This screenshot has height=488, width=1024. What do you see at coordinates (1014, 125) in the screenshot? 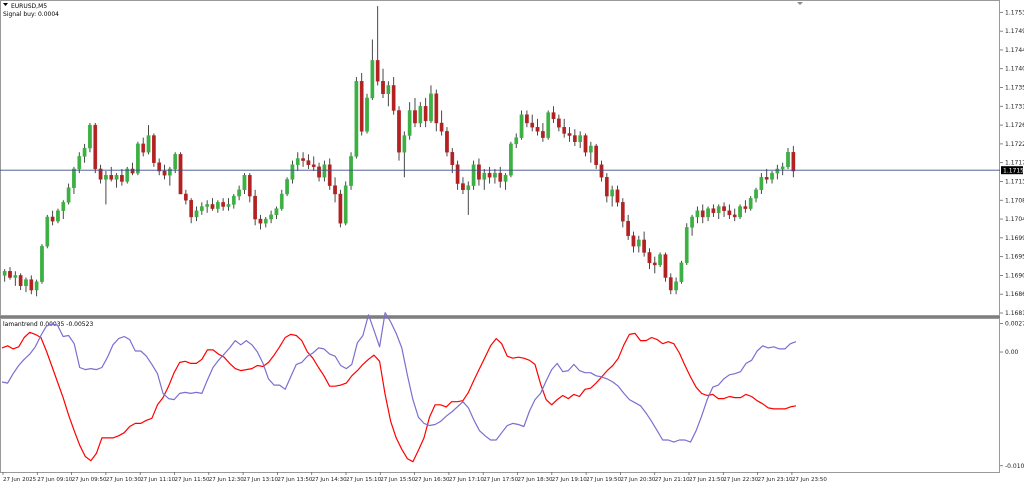
I see `price-tick-label: 1.17265` at bounding box center [1014, 125].